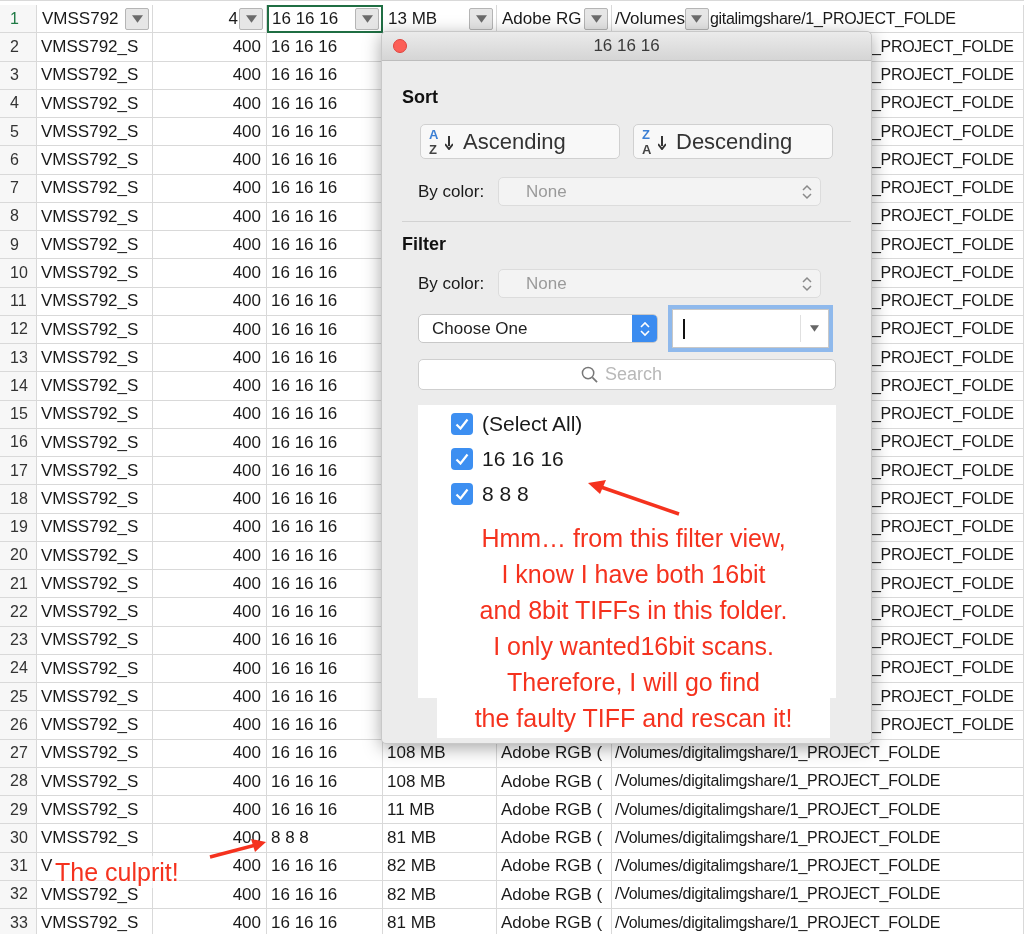 This screenshot has height=934, width=1024. What do you see at coordinates (18, 47) in the screenshot?
I see `row-number: 2` at bounding box center [18, 47].